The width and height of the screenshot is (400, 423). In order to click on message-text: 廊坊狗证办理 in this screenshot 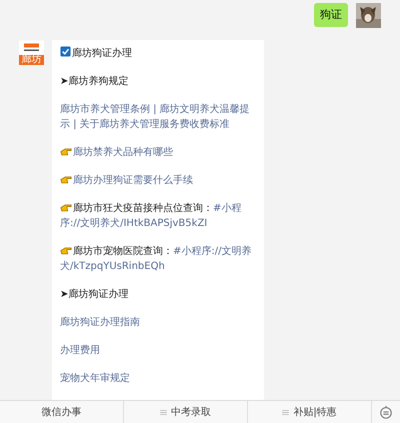, I will do `click(102, 53)`.